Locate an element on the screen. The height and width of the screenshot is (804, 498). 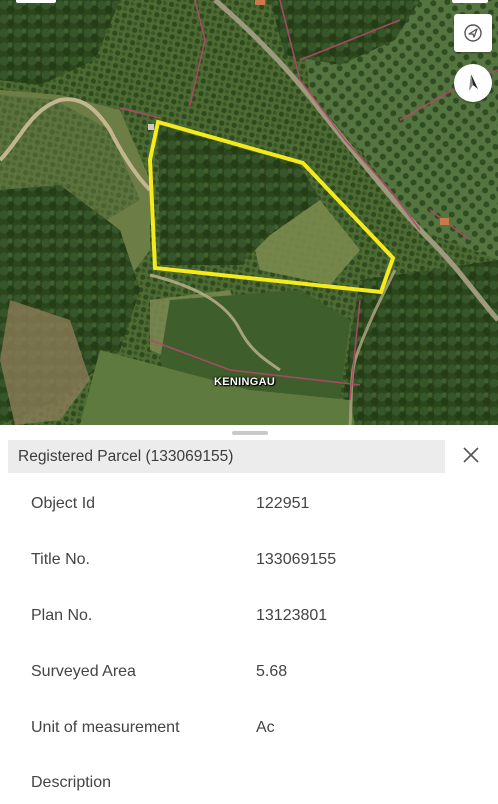
attribute-label: Plan No. is located at coordinates (62, 615).